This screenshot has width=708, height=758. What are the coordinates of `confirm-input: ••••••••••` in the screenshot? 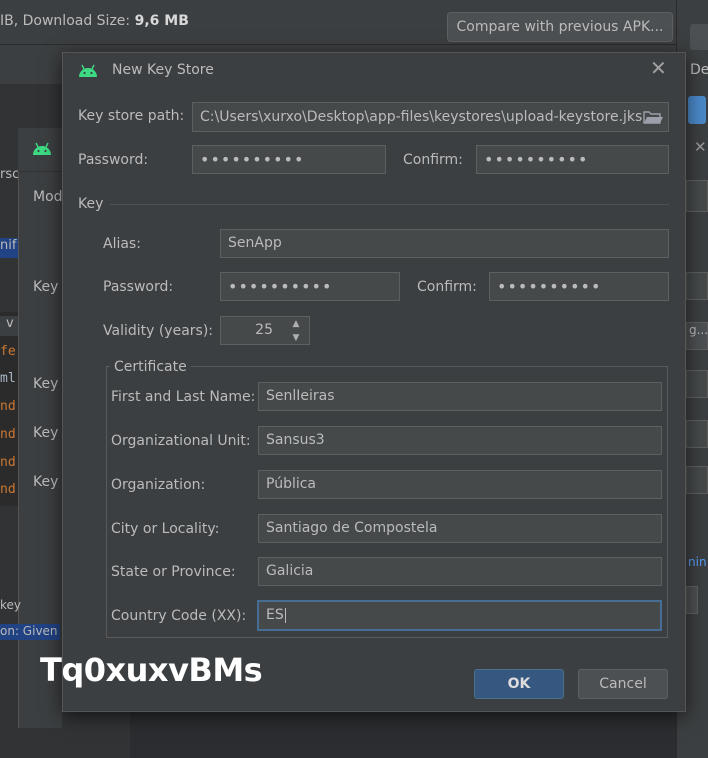 It's located at (572, 159).